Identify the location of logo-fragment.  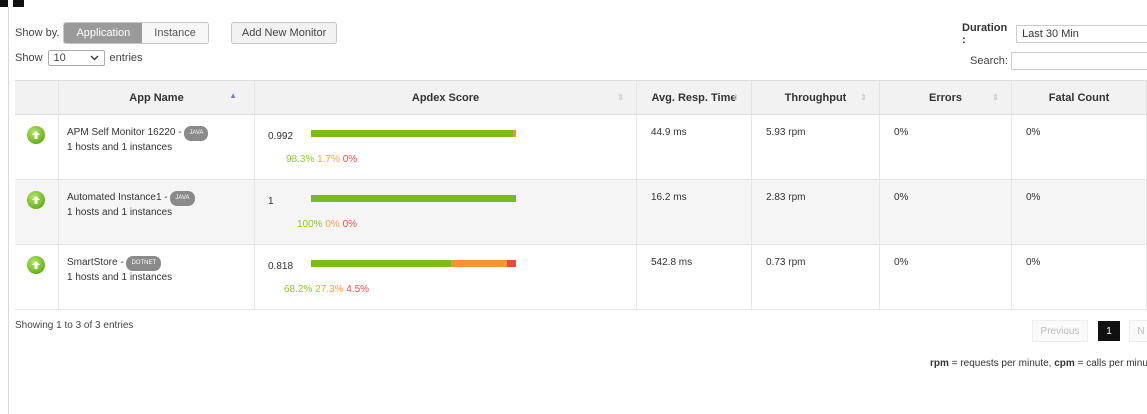
(12, 3).